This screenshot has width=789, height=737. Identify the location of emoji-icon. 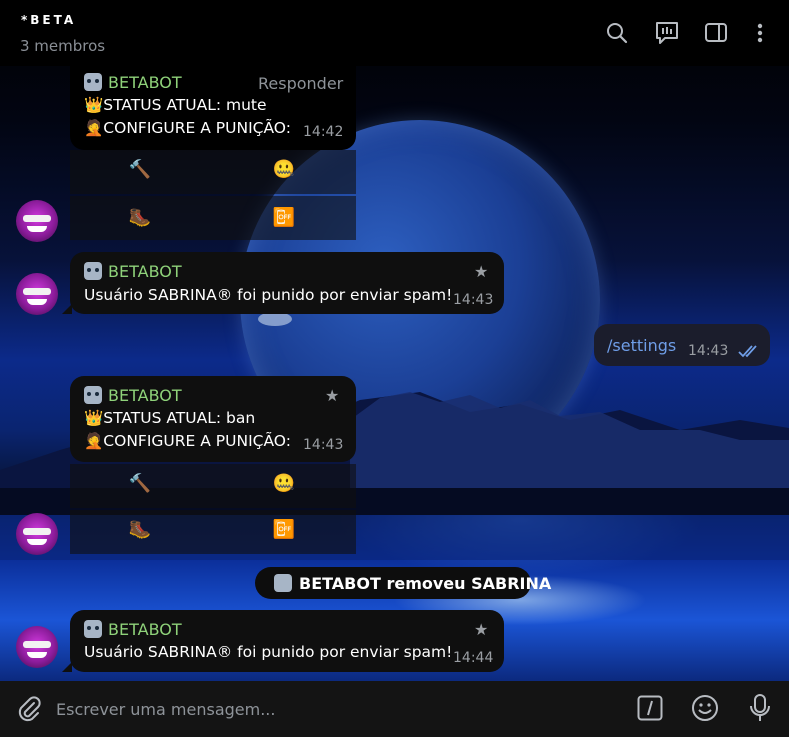
(705, 710).